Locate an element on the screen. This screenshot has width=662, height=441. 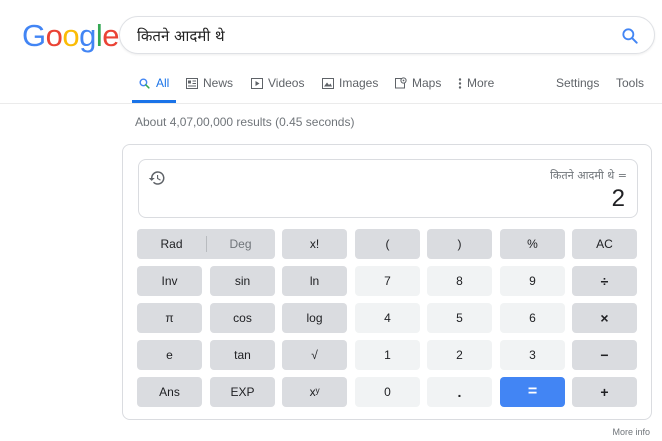
minus-button: − is located at coordinates (604, 355).